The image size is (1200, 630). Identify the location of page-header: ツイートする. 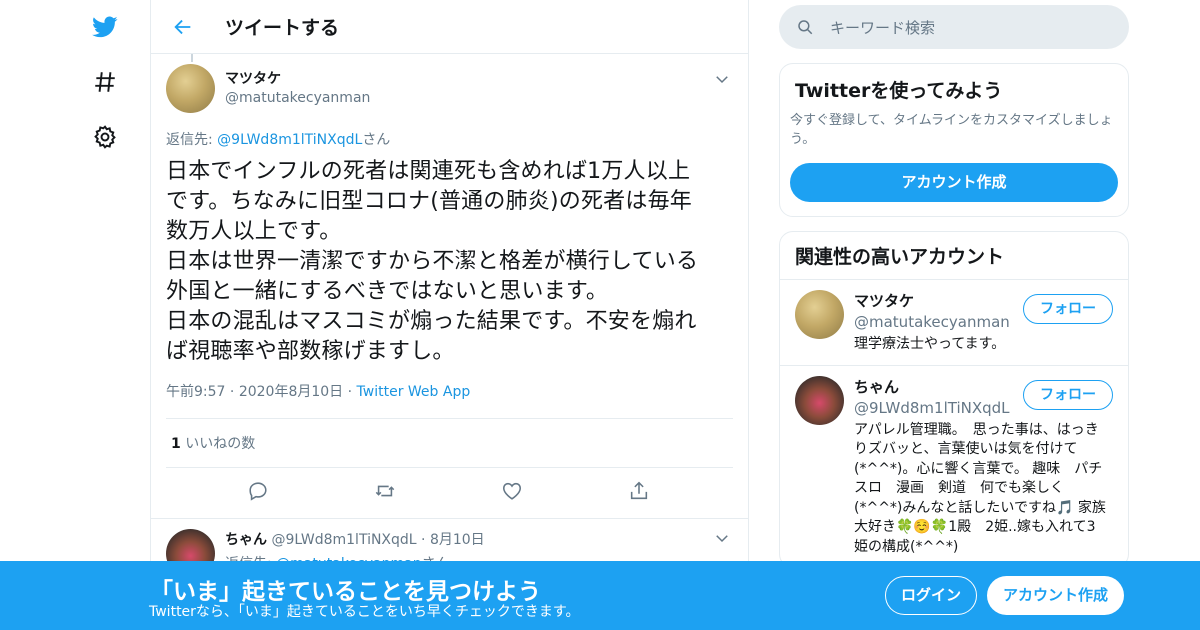
(449, 27).